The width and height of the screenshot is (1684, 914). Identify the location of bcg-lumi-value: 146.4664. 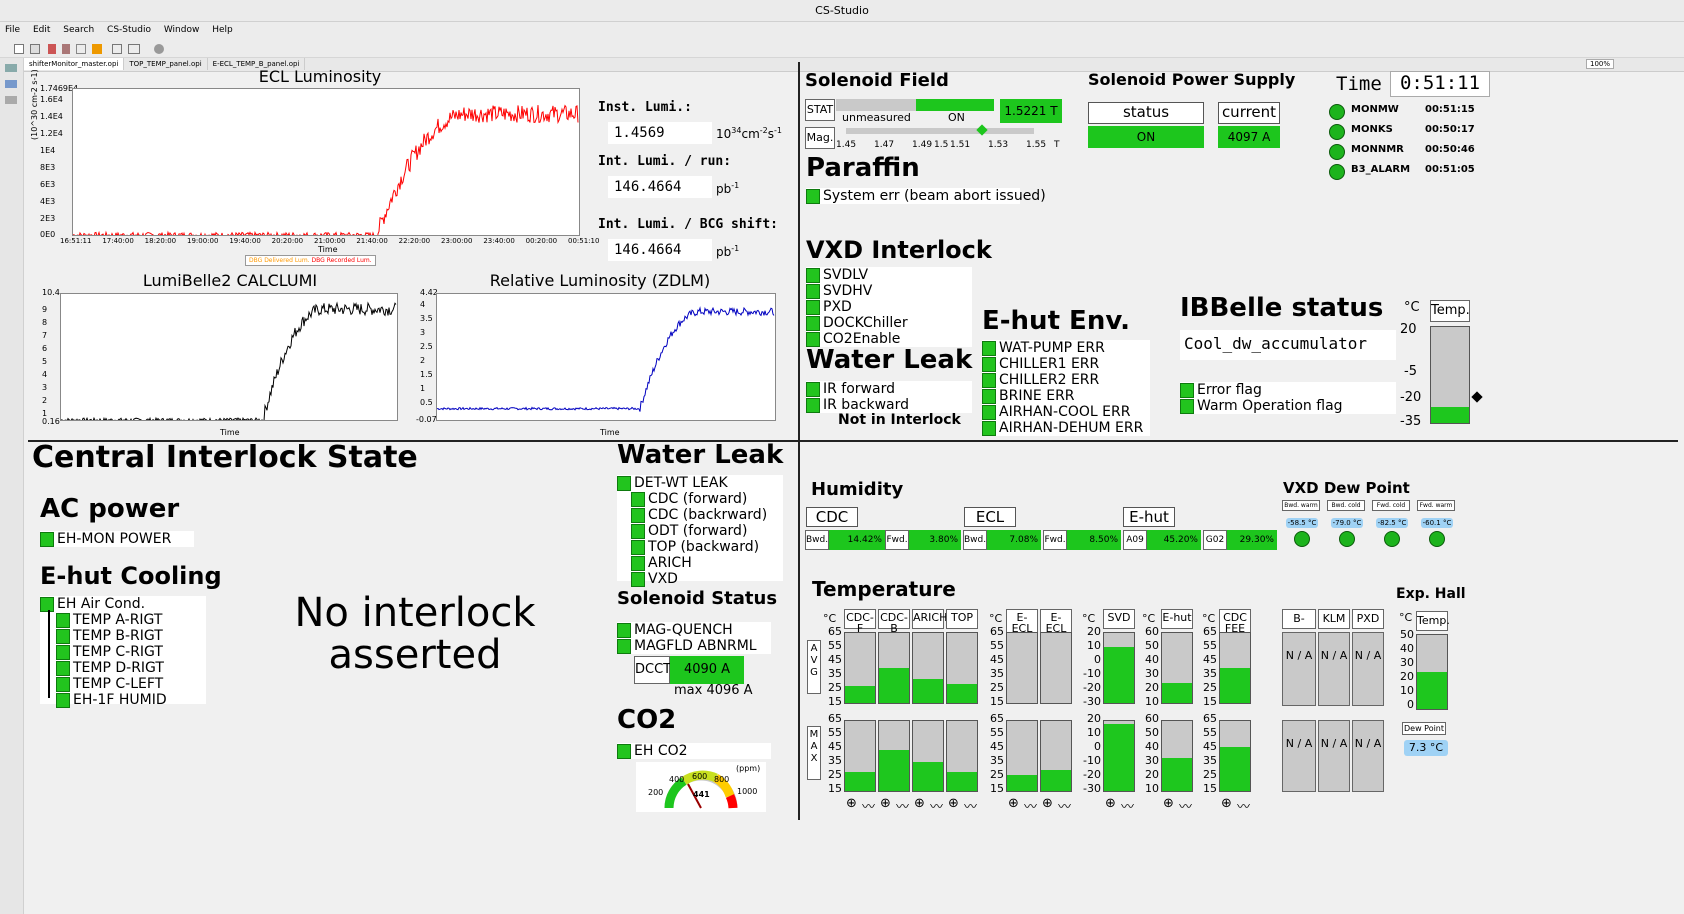
(660, 250).